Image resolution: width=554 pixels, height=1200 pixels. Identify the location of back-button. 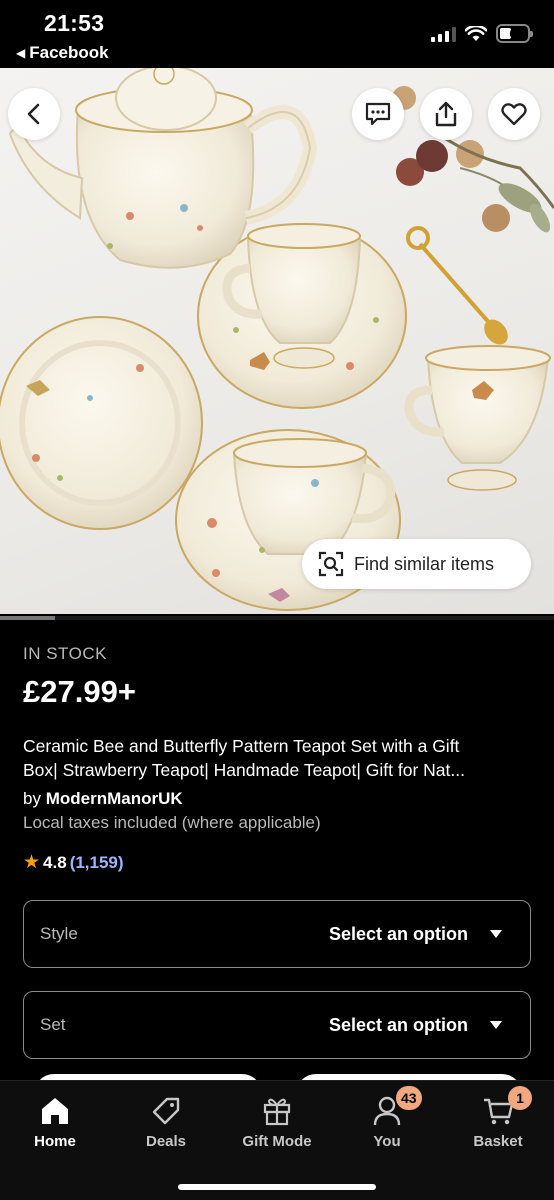
(34, 114).